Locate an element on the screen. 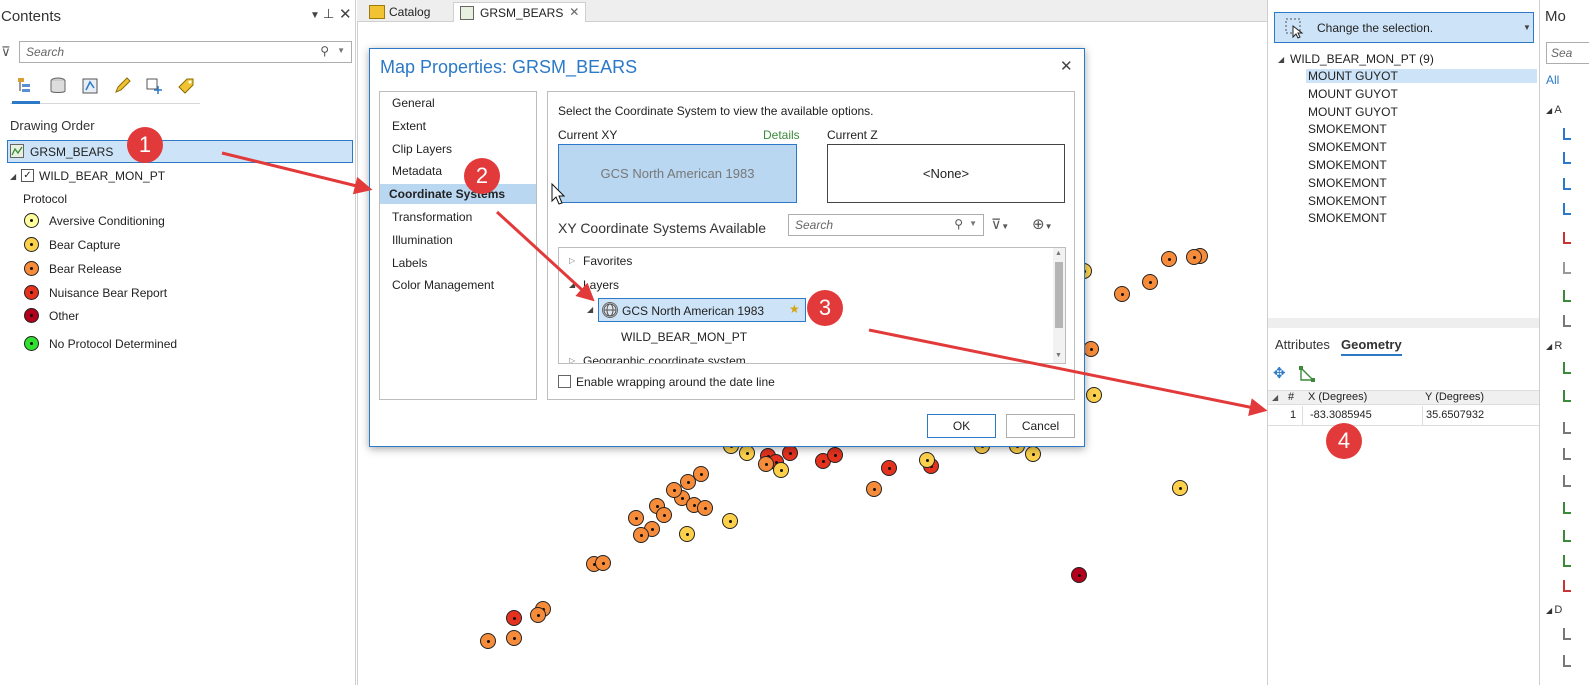 The image size is (1589, 685). legend-item: No Protocol Determined is located at coordinates (184, 345).